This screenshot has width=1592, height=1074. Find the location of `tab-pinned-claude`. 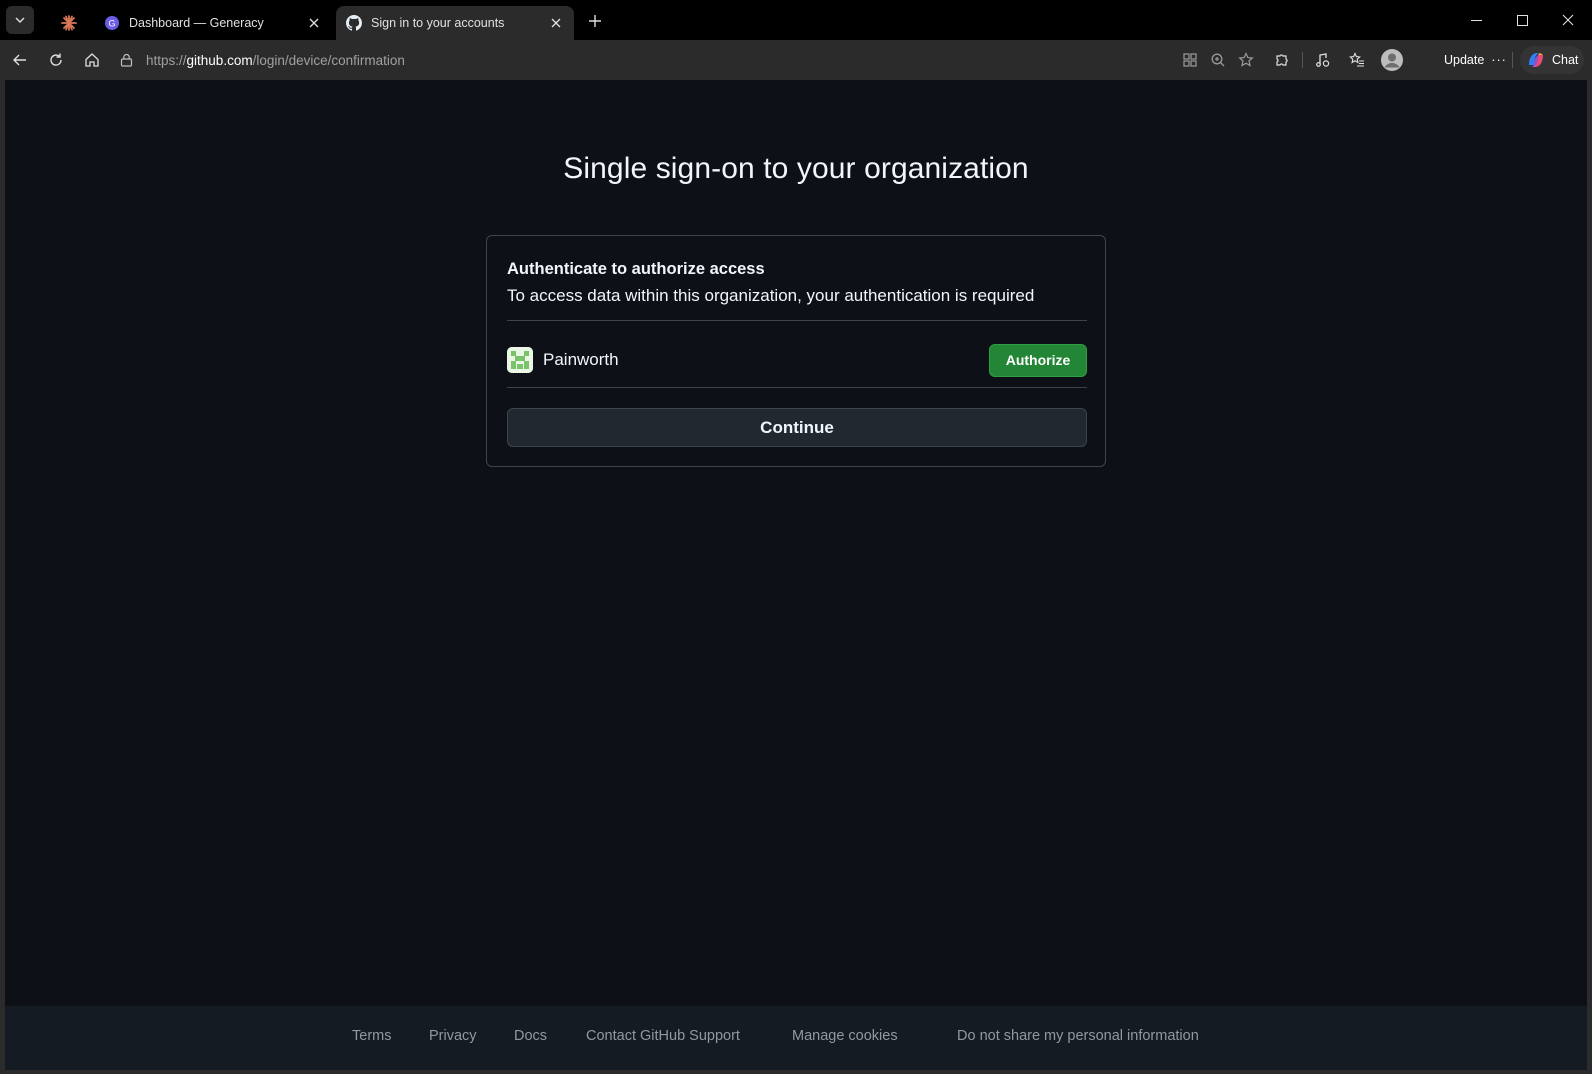

tab-pinned-claude is located at coordinates (69, 23).